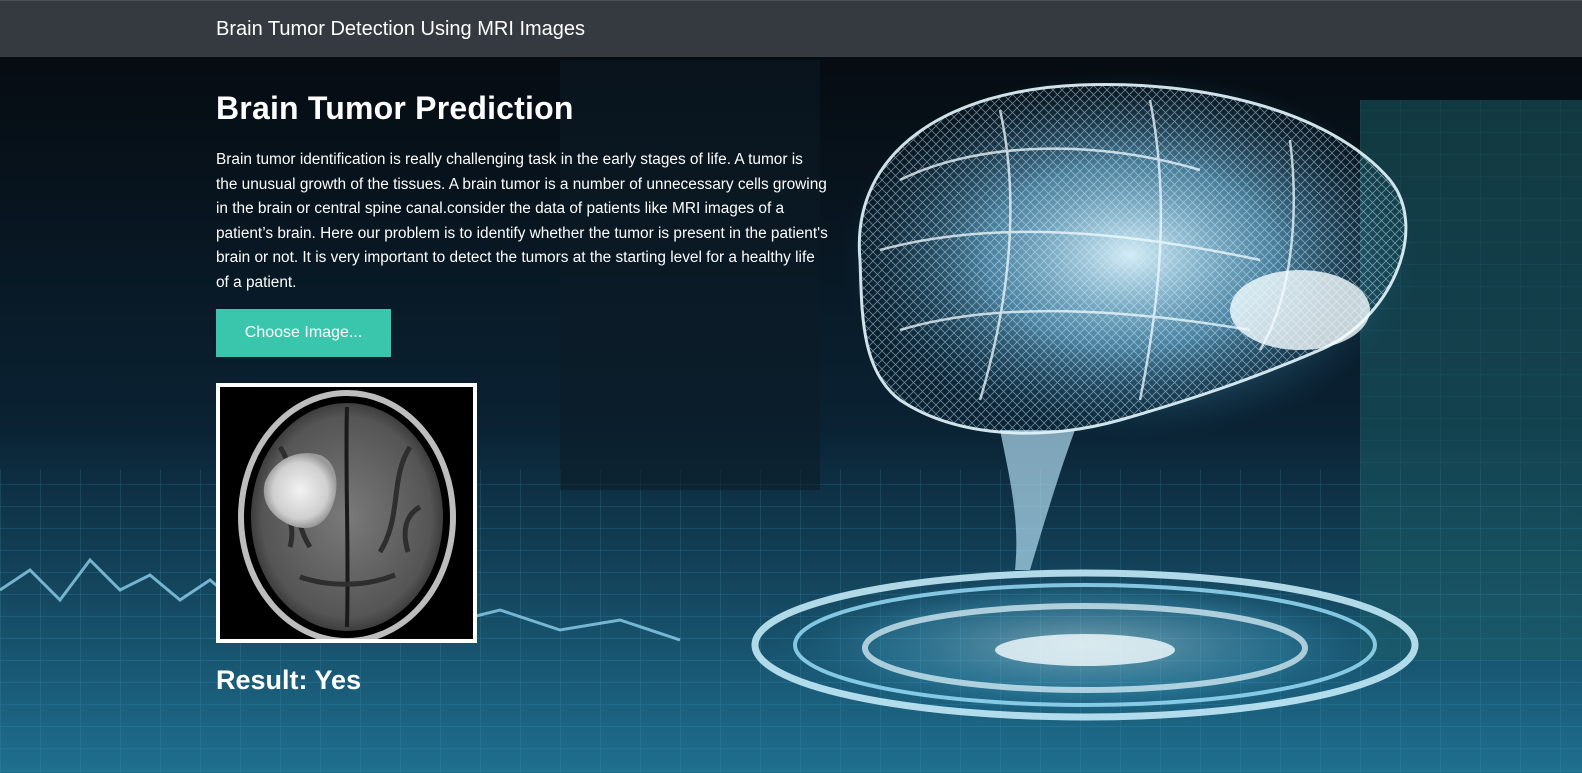  I want to click on page-title: Brain Tumor Prediction, so click(395, 108).